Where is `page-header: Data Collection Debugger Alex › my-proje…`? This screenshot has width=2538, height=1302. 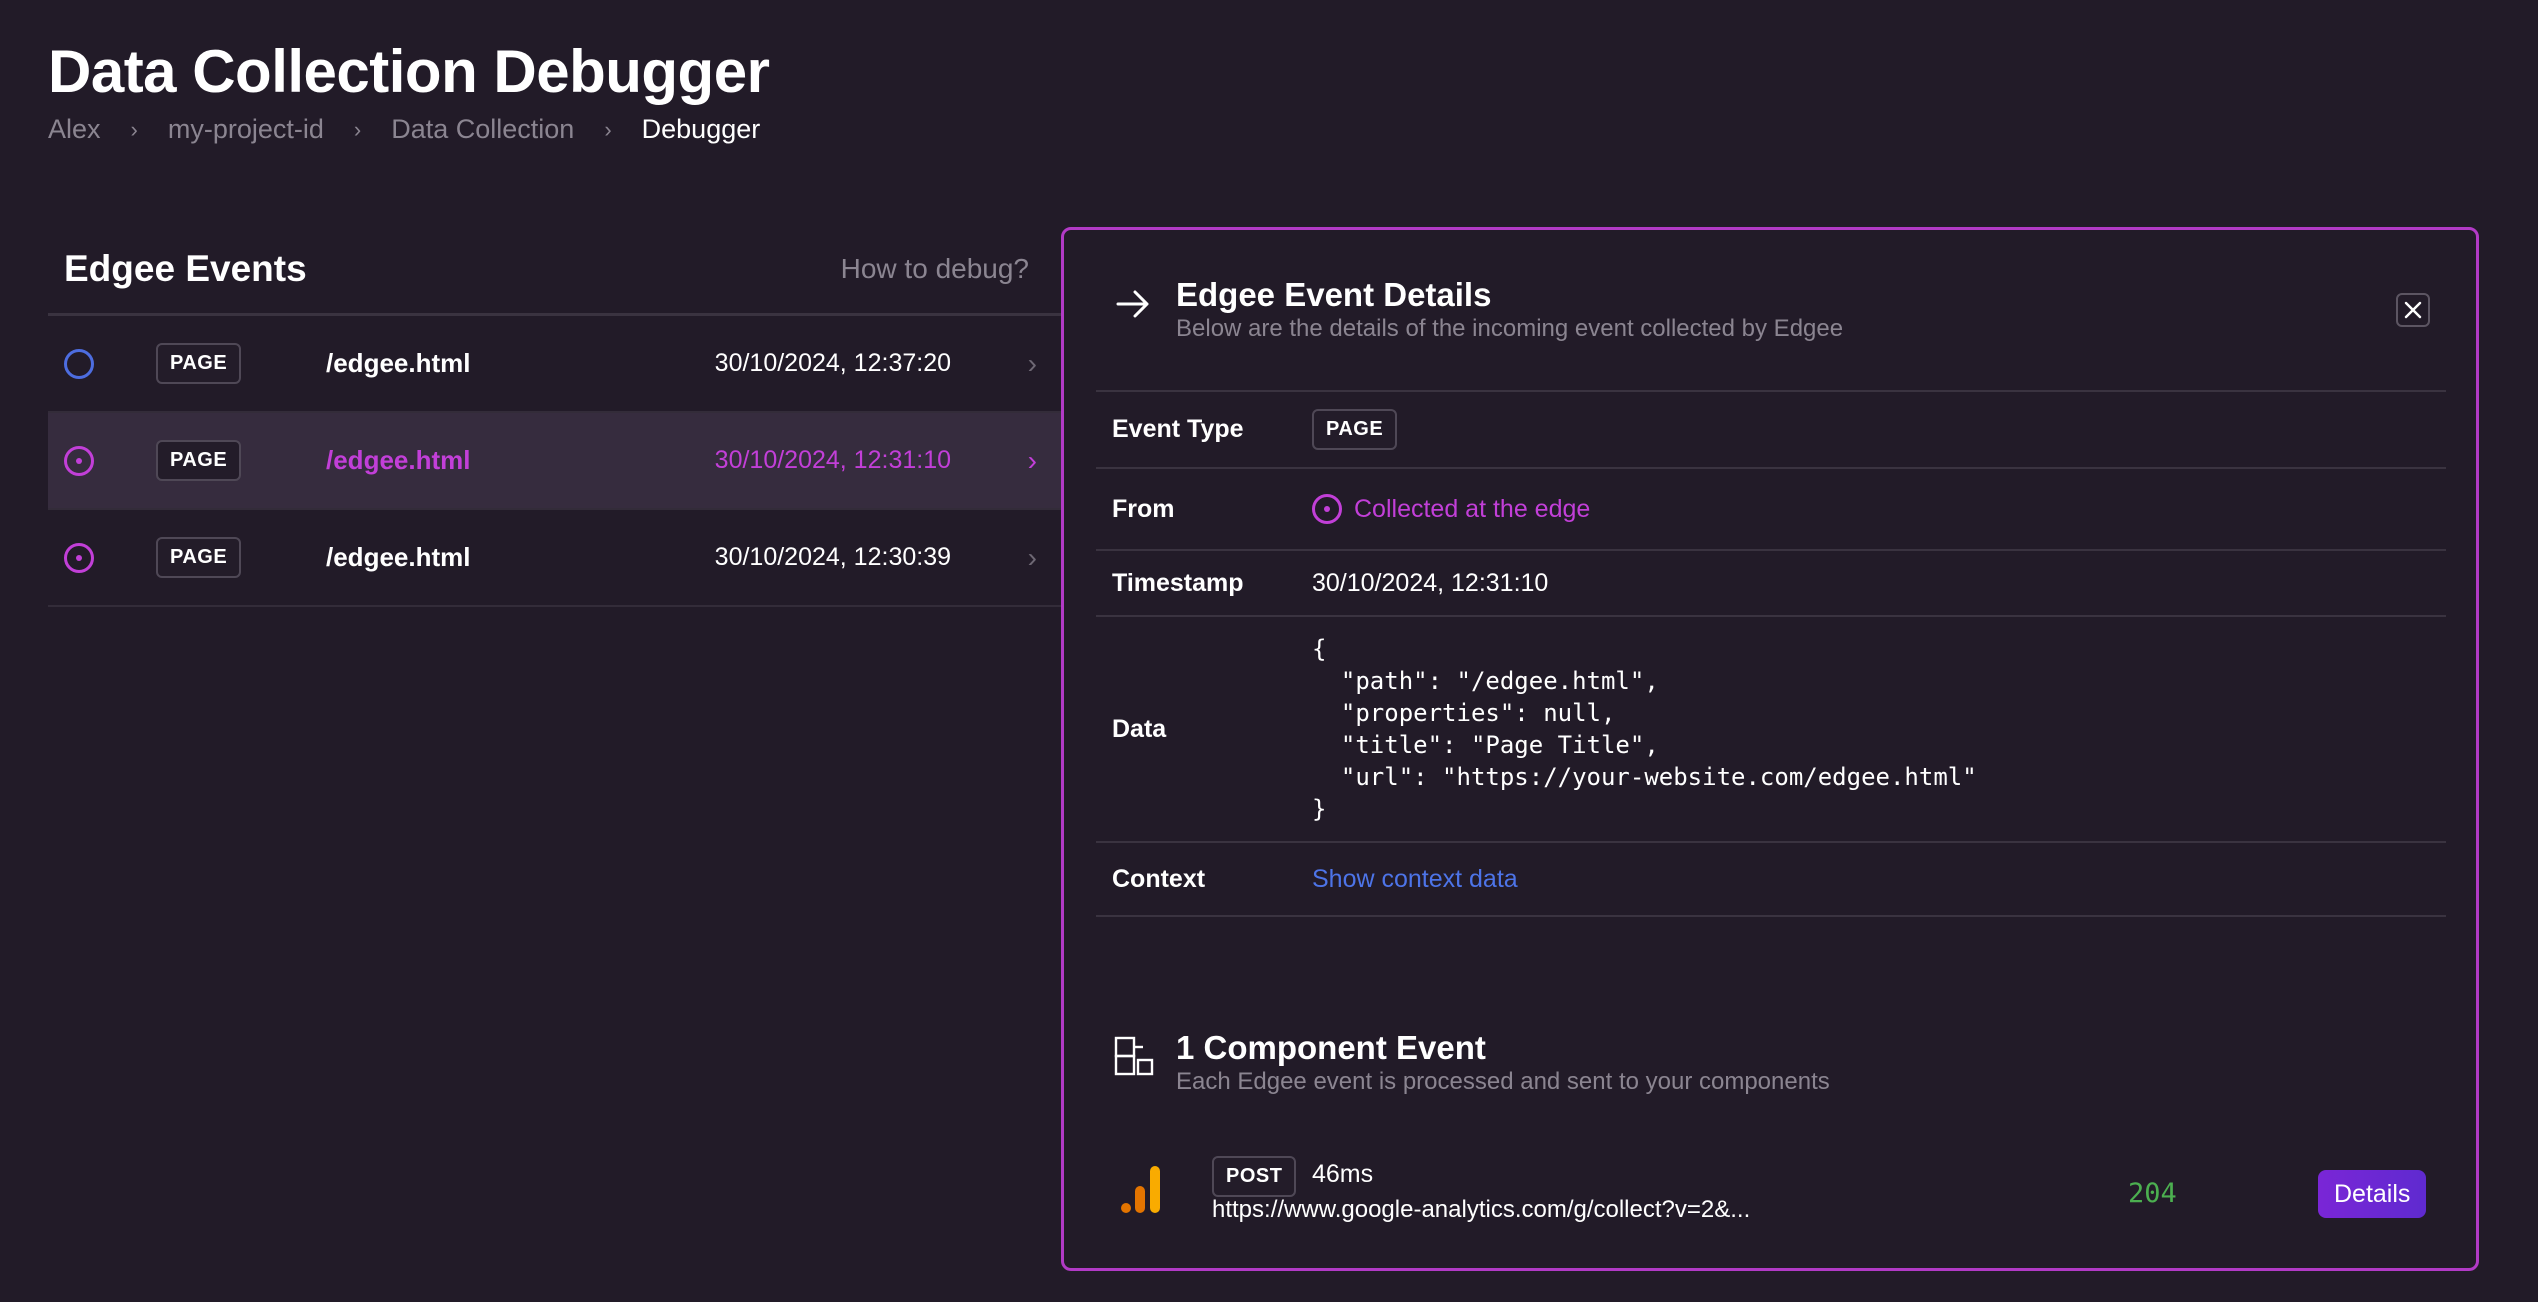 page-header: Data Collection Debugger Alex › my-proje… is located at coordinates (409, 87).